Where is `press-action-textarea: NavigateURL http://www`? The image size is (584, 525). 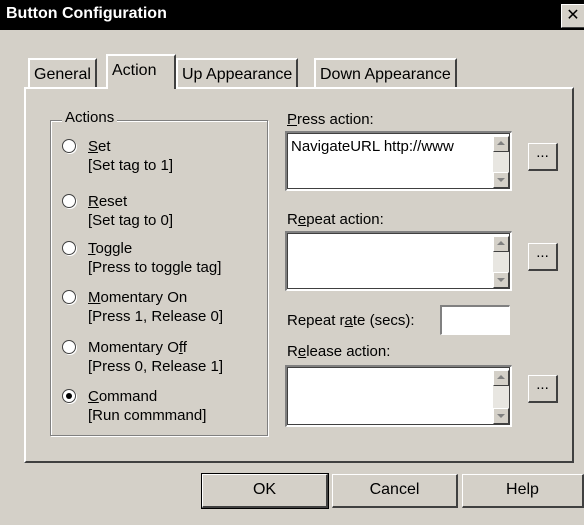
press-action-textarea: NavigateURL http://www is located at coordinates (398, 161).